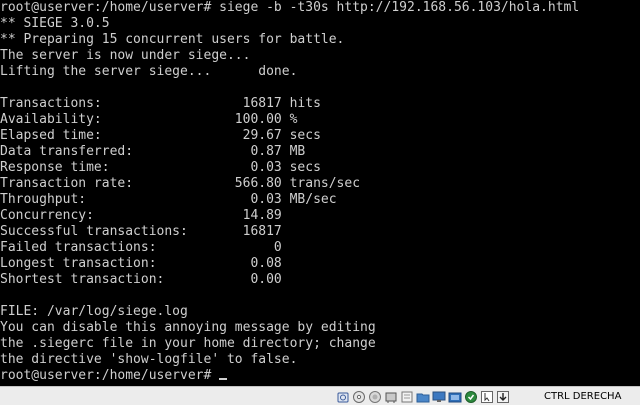  What do you see at coordinates (149, 119) in the screenshot?
I see `terminal-line: Availability: 100.00 %` at bounding box center [149, 119].